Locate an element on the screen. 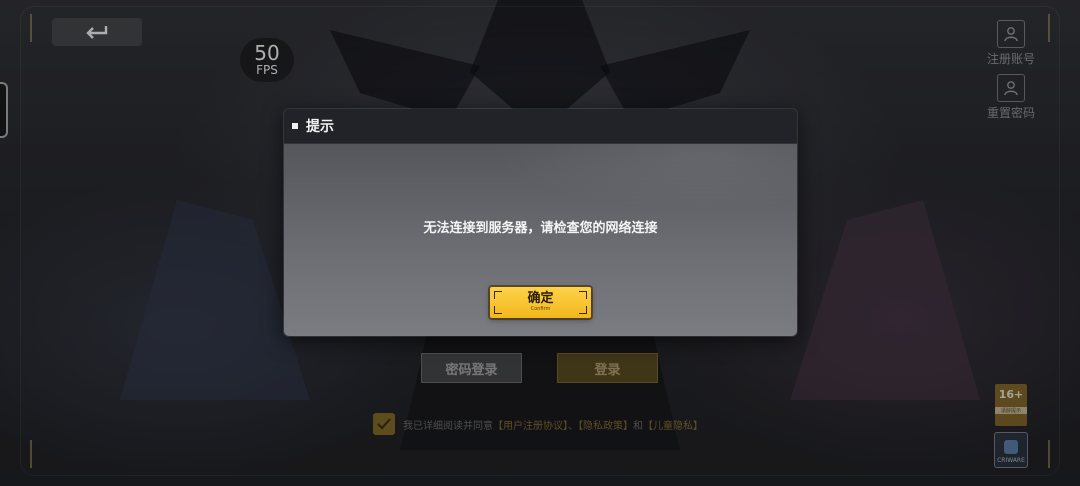 The height and width of the screenshot is (486, 1080). confirm-button: 确定 Confirm is located at coordinates (540, 302).